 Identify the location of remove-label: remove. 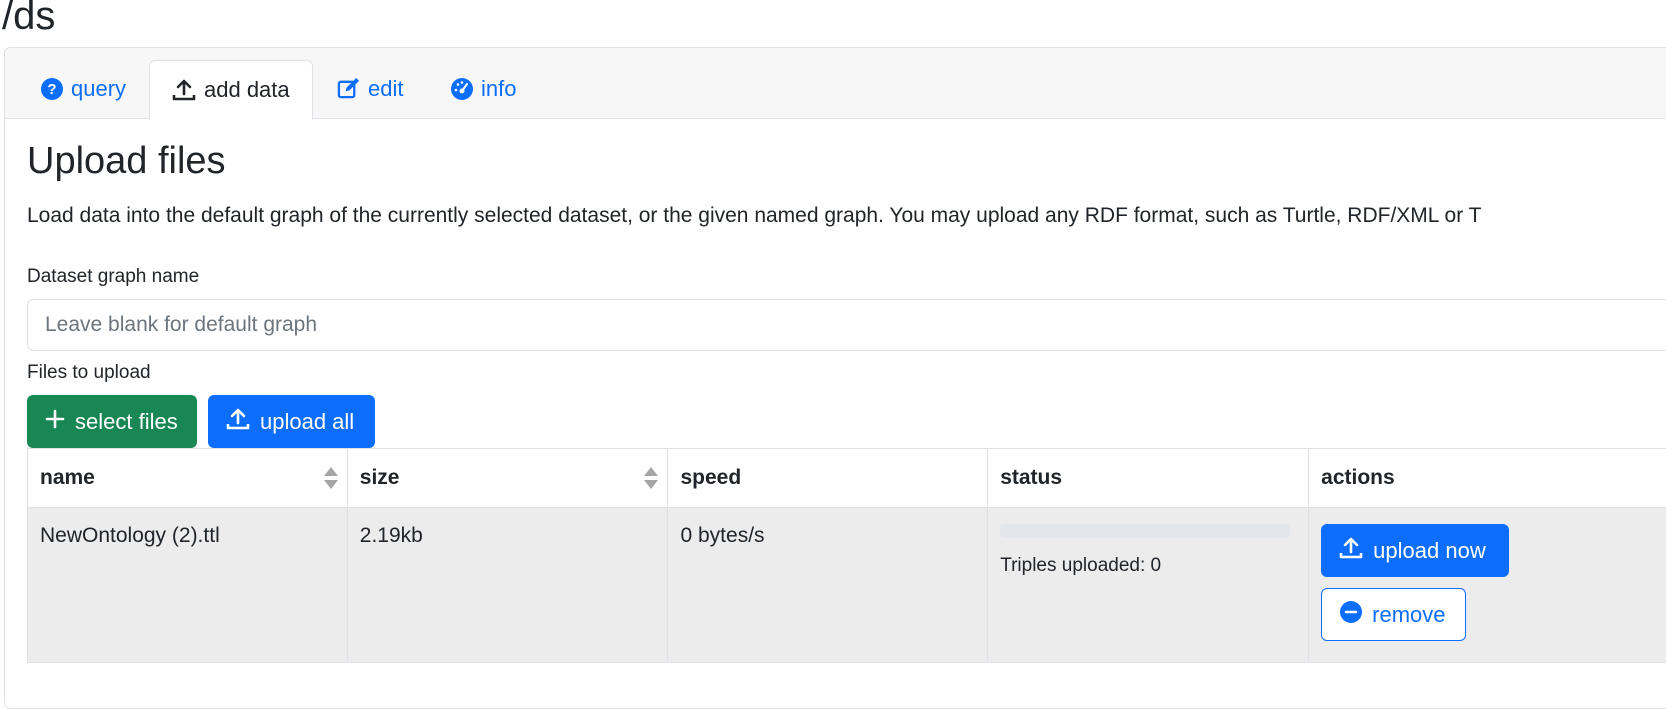
(1408, 615).